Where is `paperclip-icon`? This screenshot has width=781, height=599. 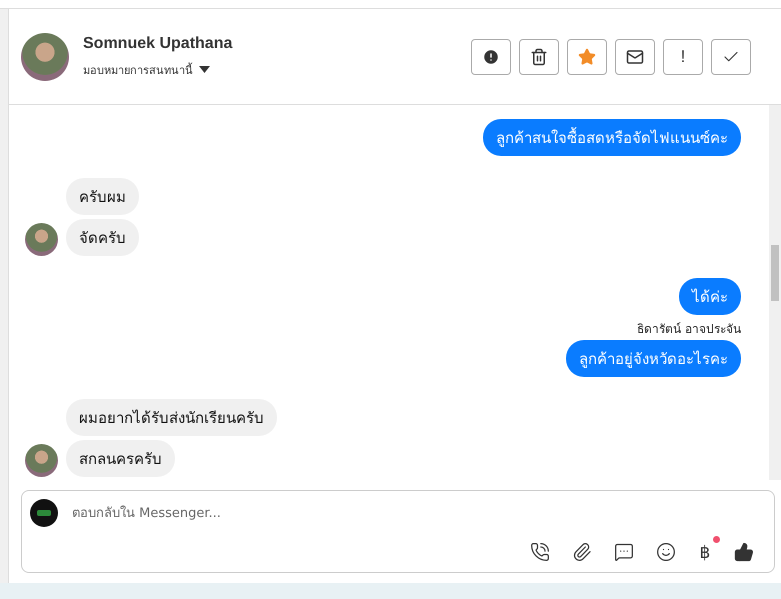 paperclip-icon is located at coordinates (582, 552).